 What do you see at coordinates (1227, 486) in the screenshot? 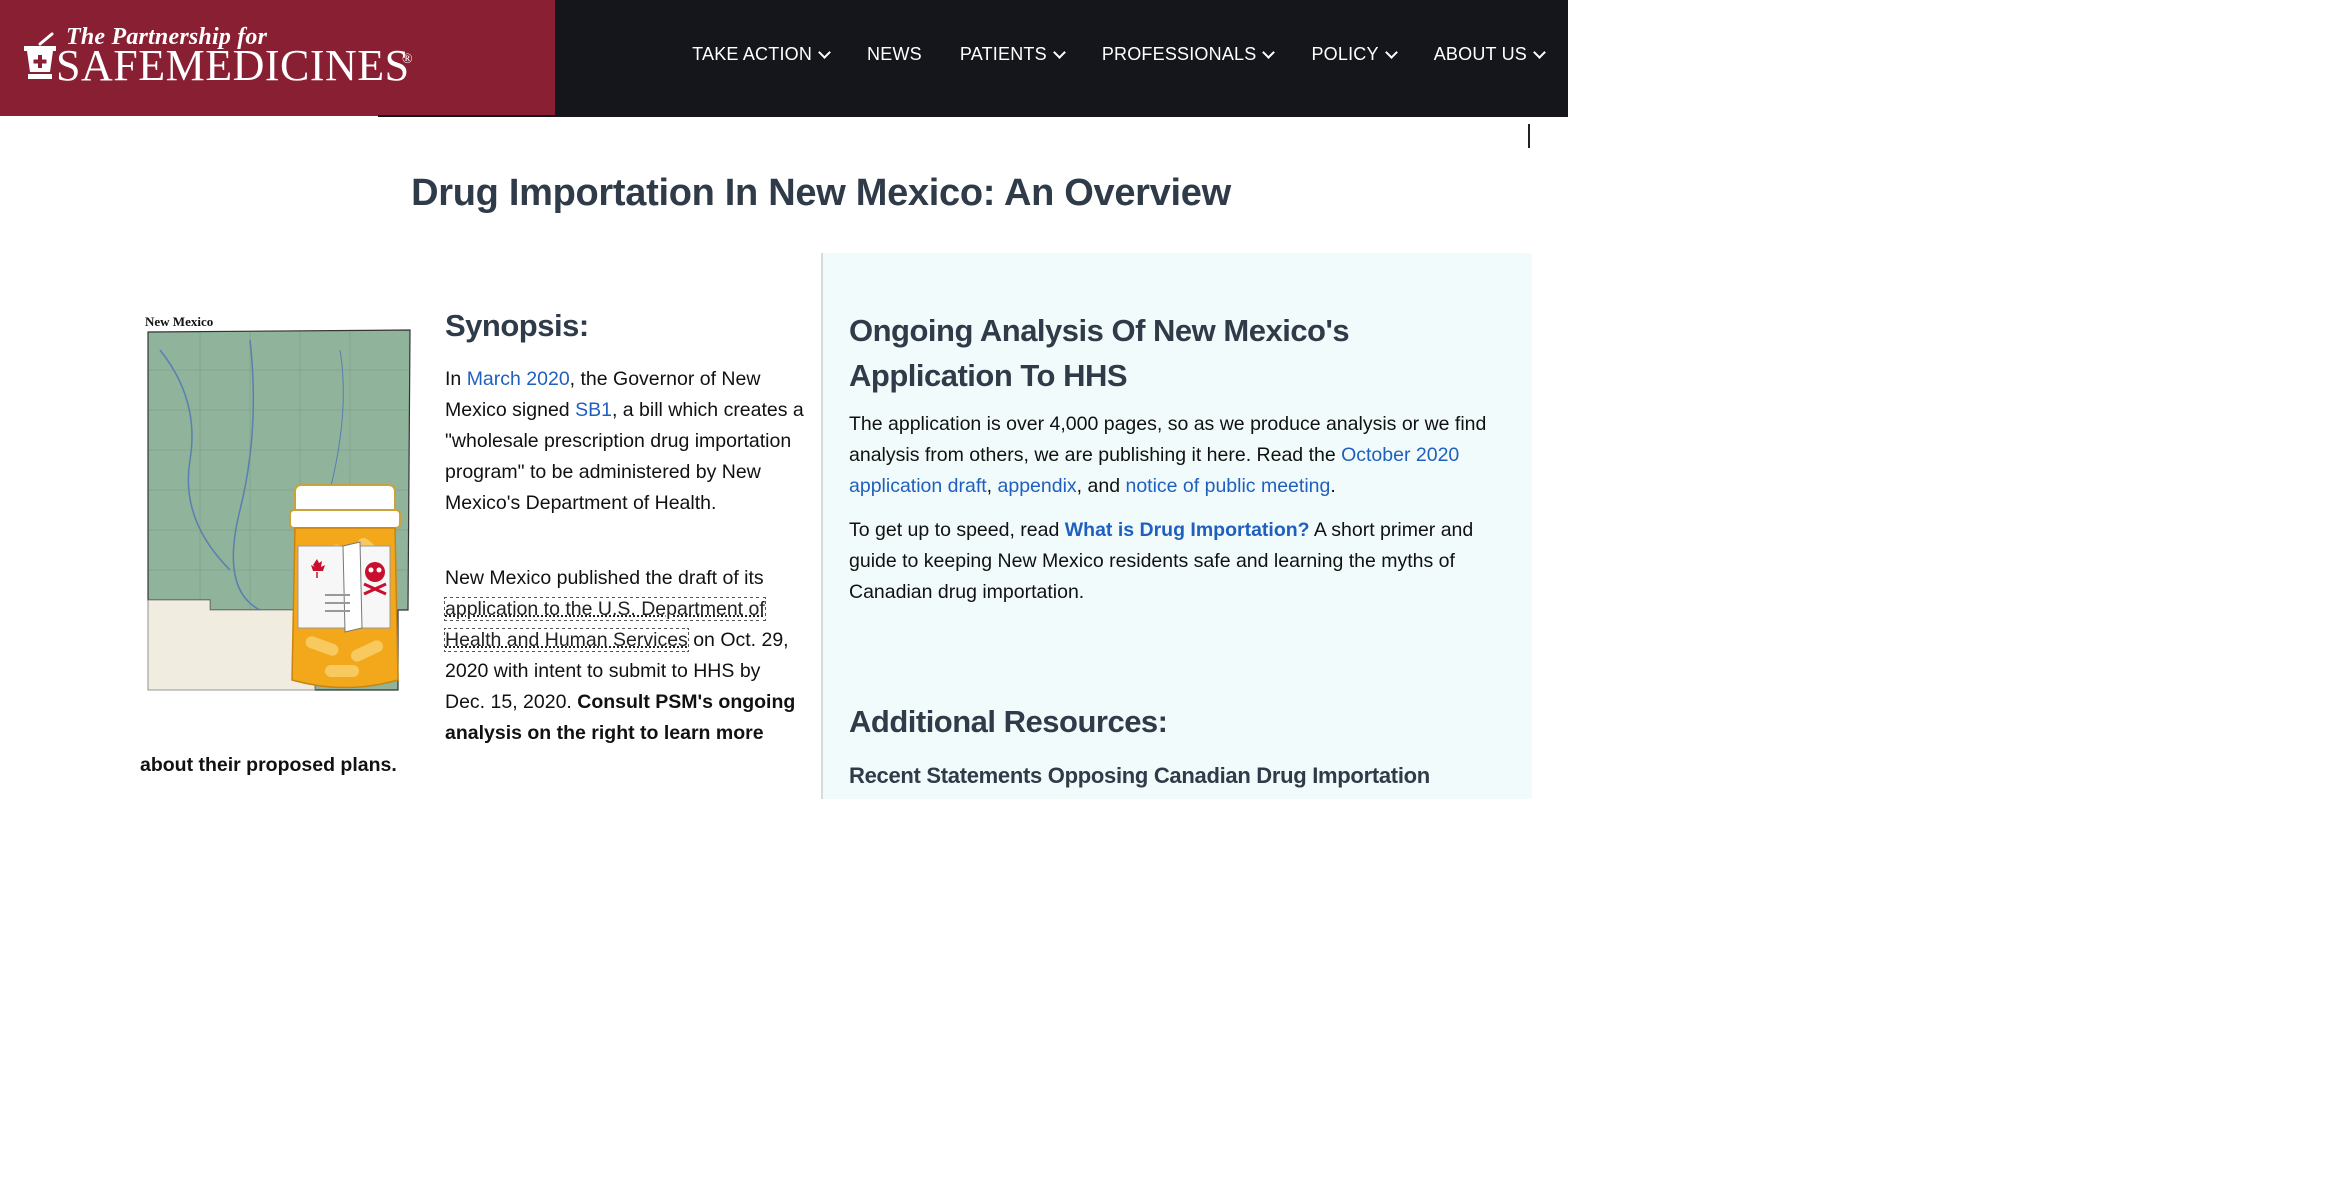
I see `public-meeting-notice-link: notice of public meeting` at bounding box center [1227, 486].